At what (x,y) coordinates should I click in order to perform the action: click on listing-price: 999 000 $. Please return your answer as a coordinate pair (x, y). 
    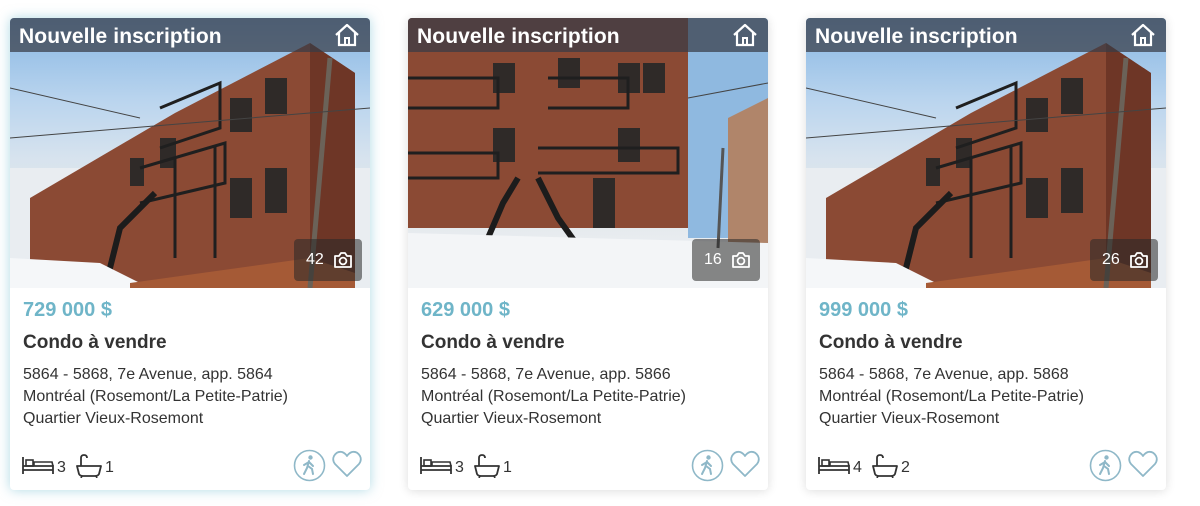
    Looking at the image, I should click on (863, 310).